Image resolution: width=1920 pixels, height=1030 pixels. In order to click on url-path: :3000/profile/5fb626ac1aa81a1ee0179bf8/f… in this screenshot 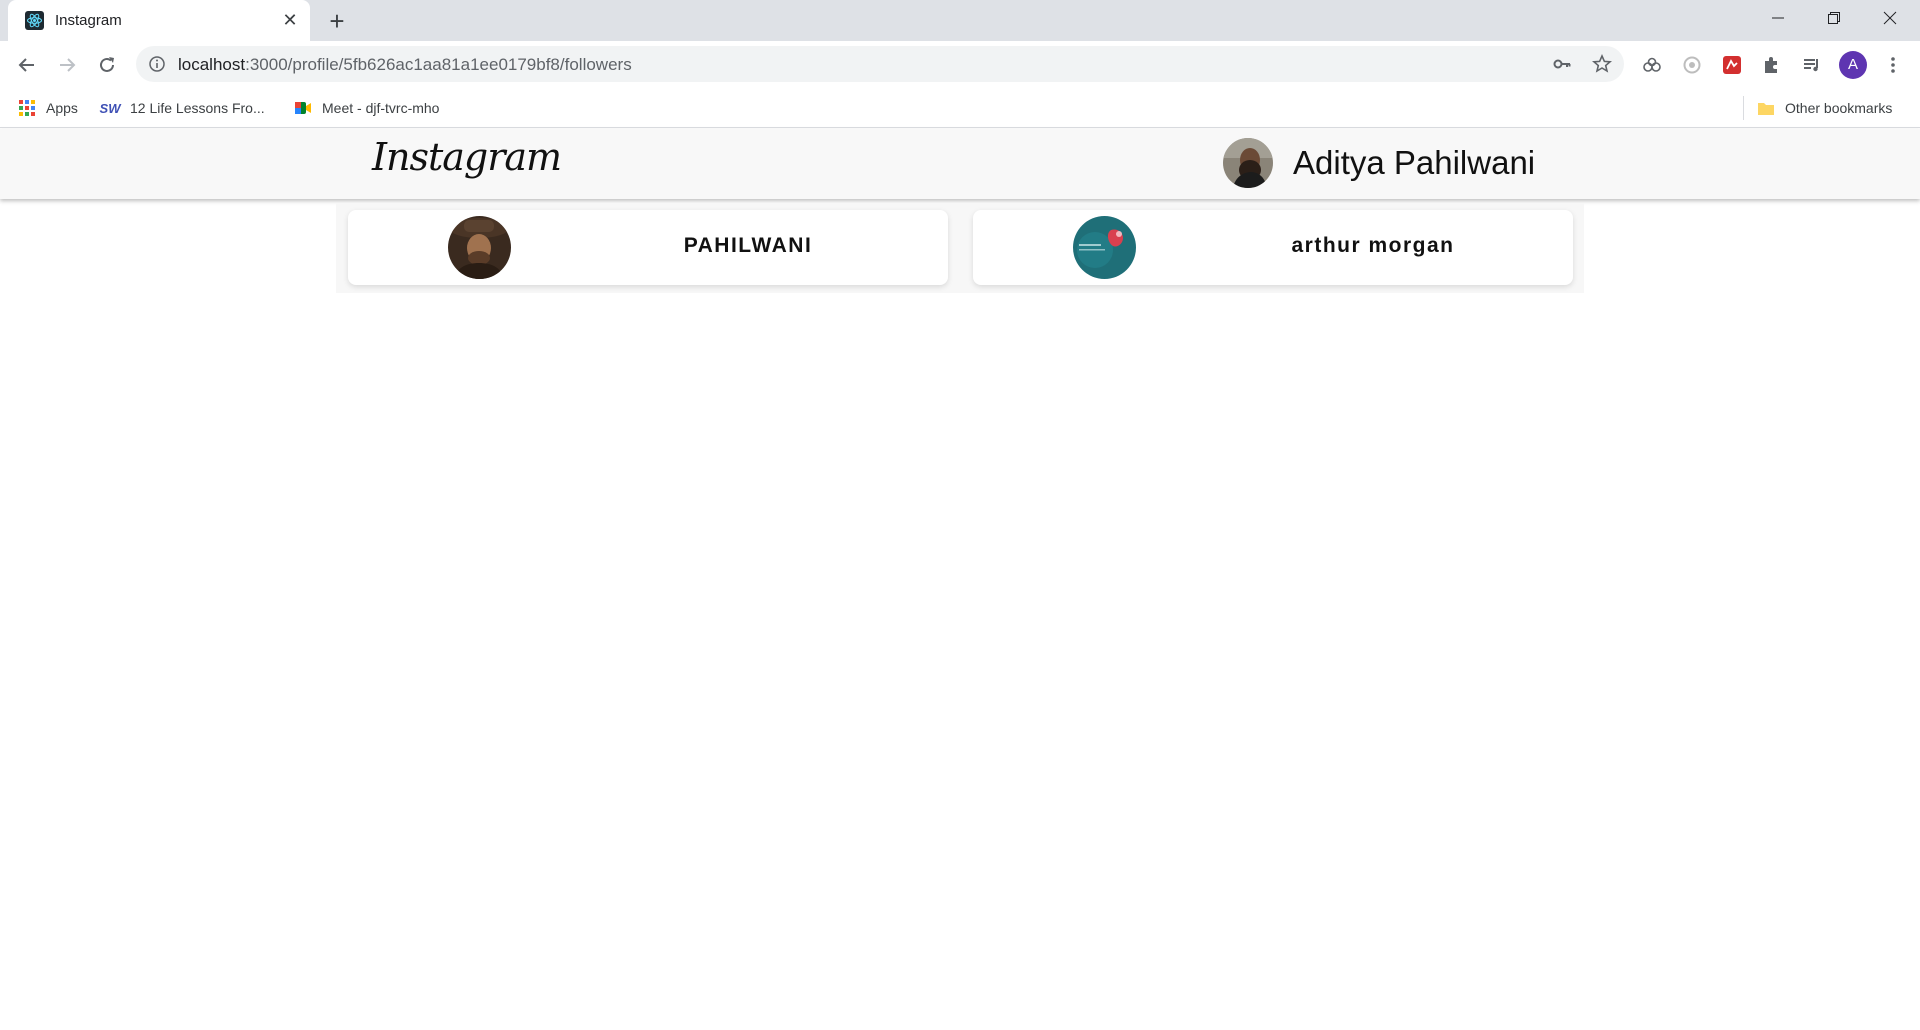, I will do `click(438, 64)`.